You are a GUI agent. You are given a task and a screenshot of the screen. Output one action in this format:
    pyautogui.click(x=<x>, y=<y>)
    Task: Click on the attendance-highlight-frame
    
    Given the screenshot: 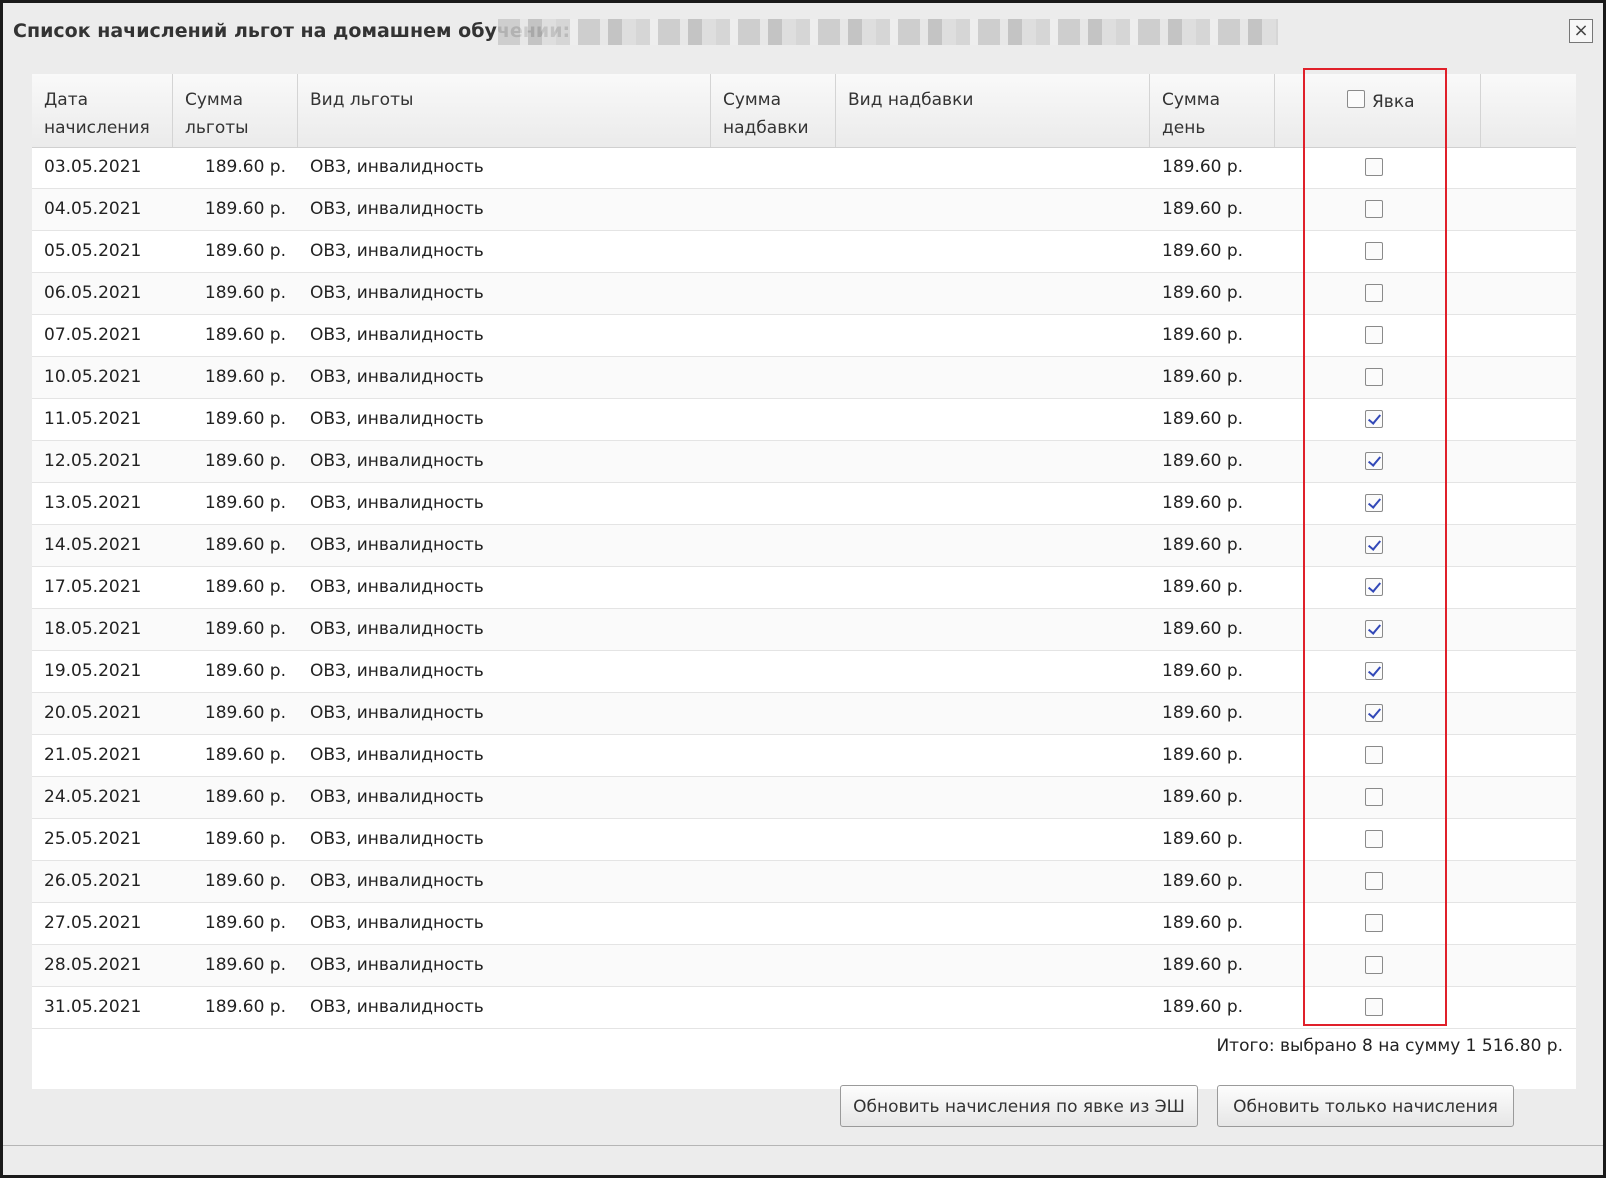 What is the action you would take?
    pyautogui.click(x=1375, y=547)
    